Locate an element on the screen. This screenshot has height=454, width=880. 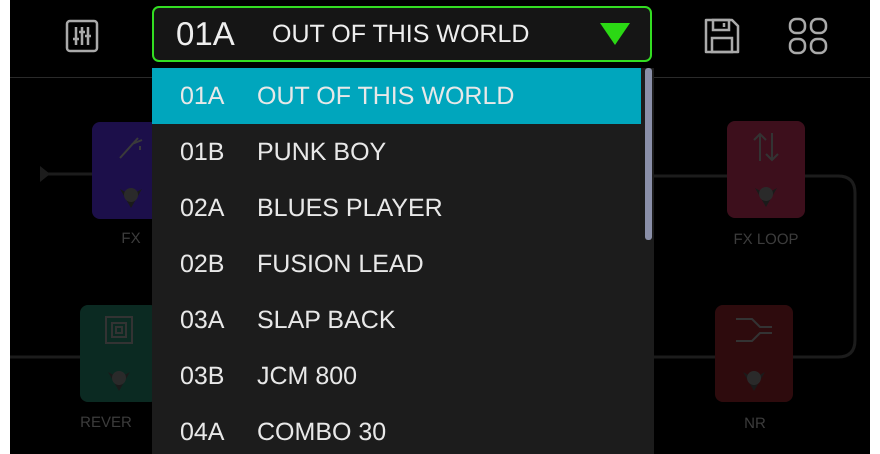
preset-item: 01B PUNK BOY is located at coordinates (396, 152).